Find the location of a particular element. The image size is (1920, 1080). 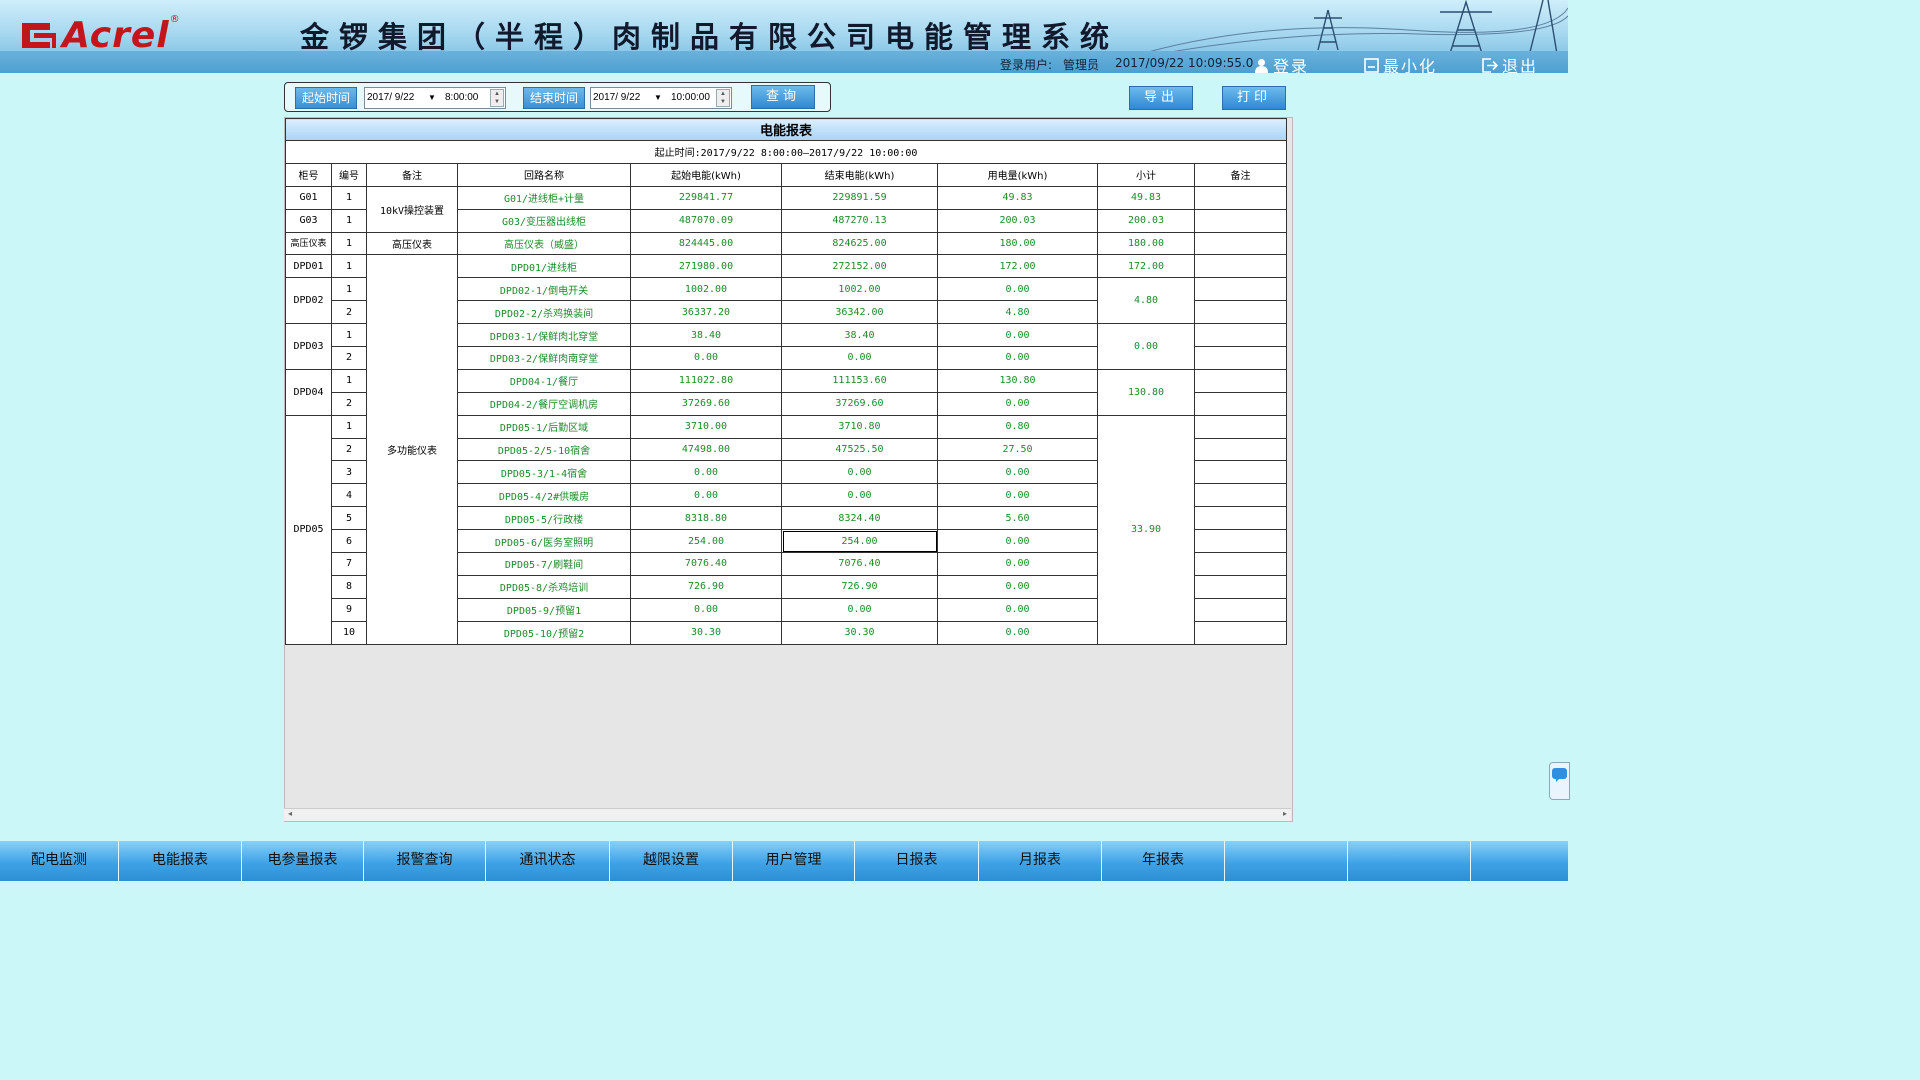

usage-cell: 0.80 is located at coordinates (1017, 426).